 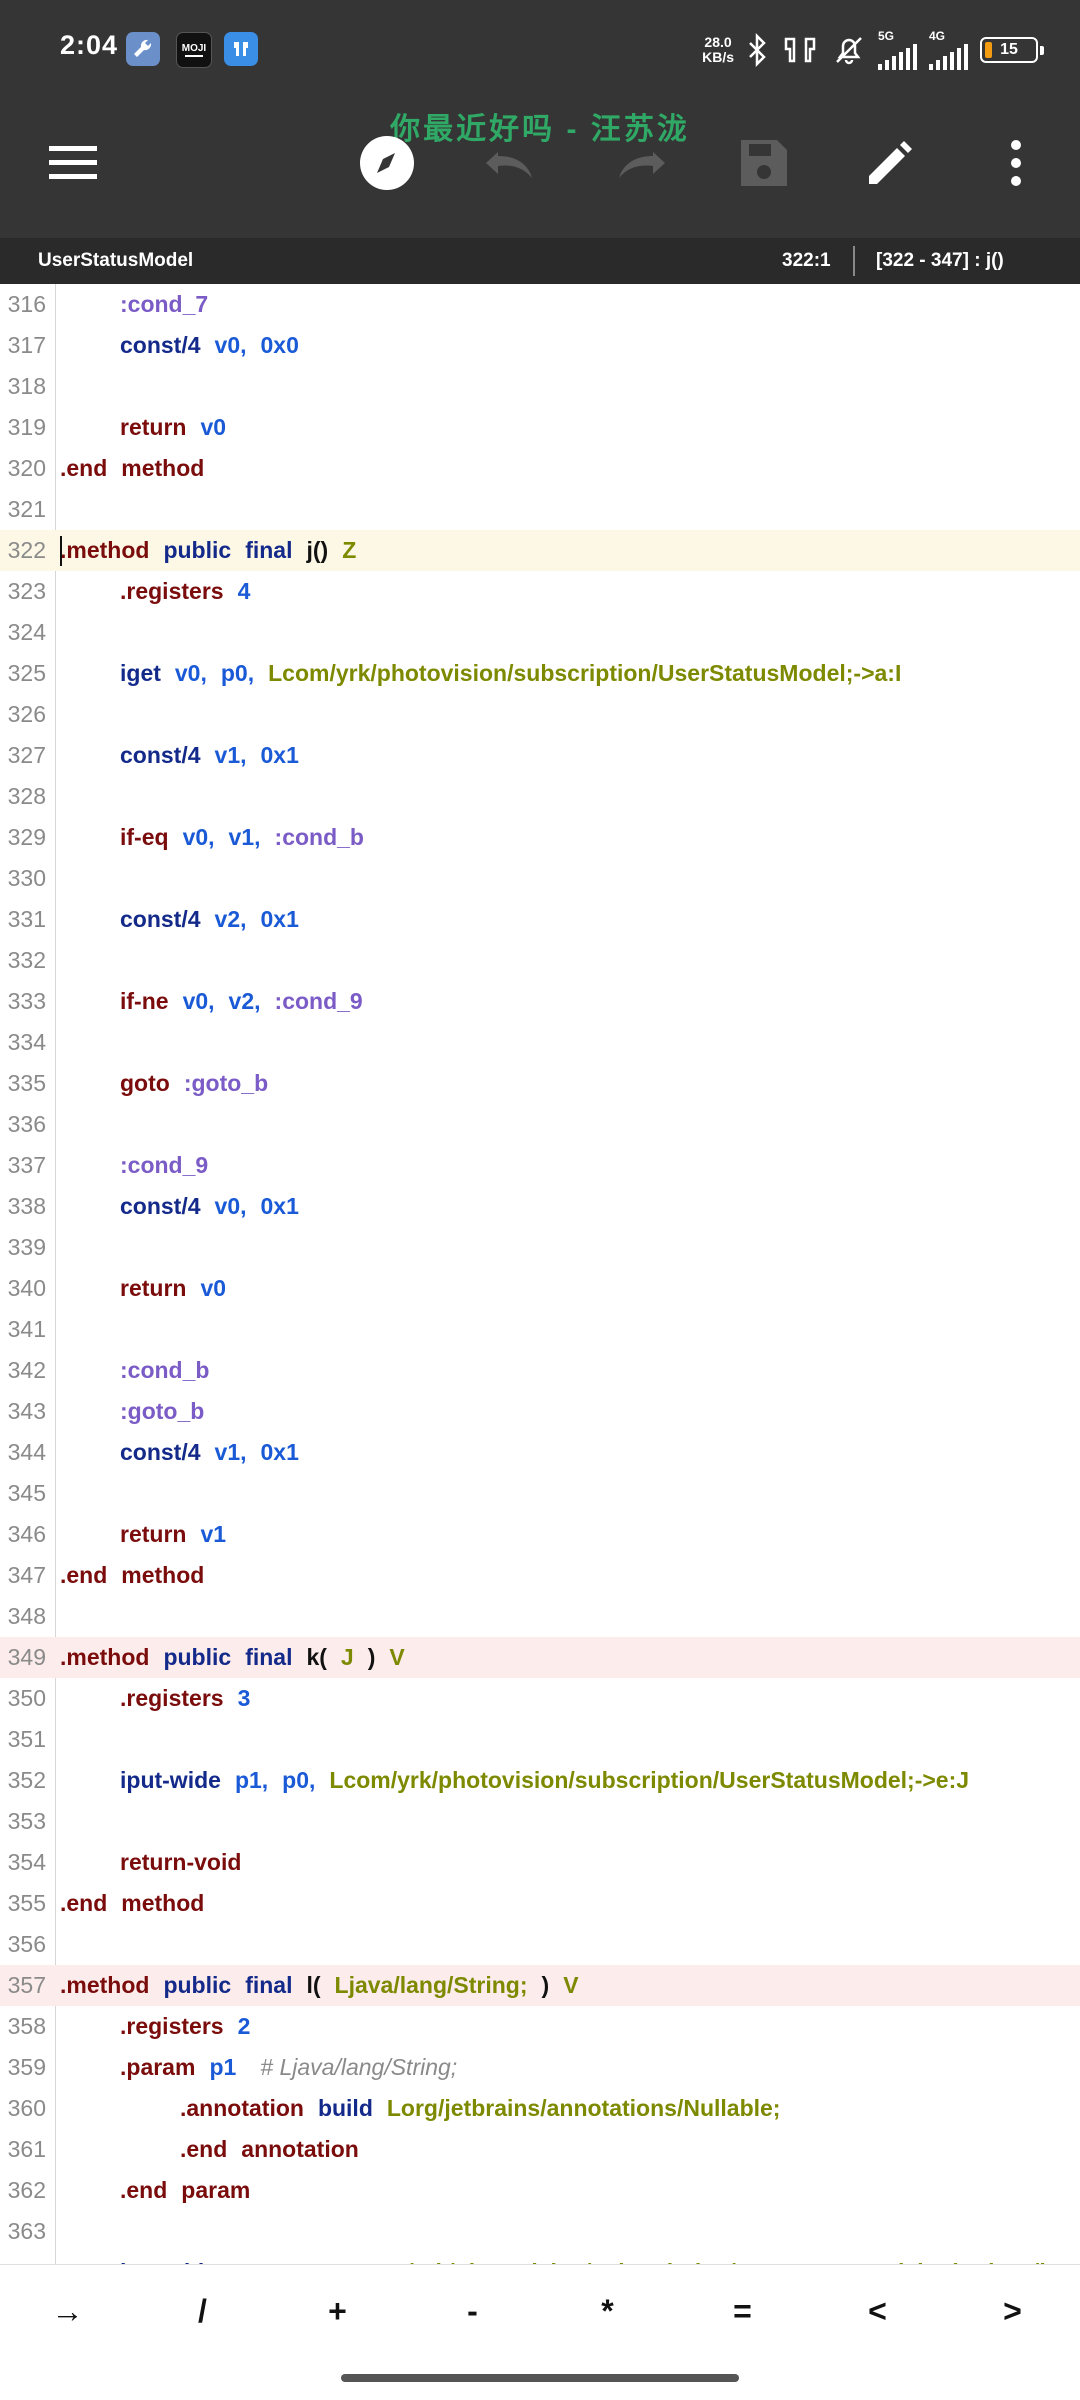 I want to click on code-line: 338 const/4 v0, 0x1, so click(x=540, y=1206).